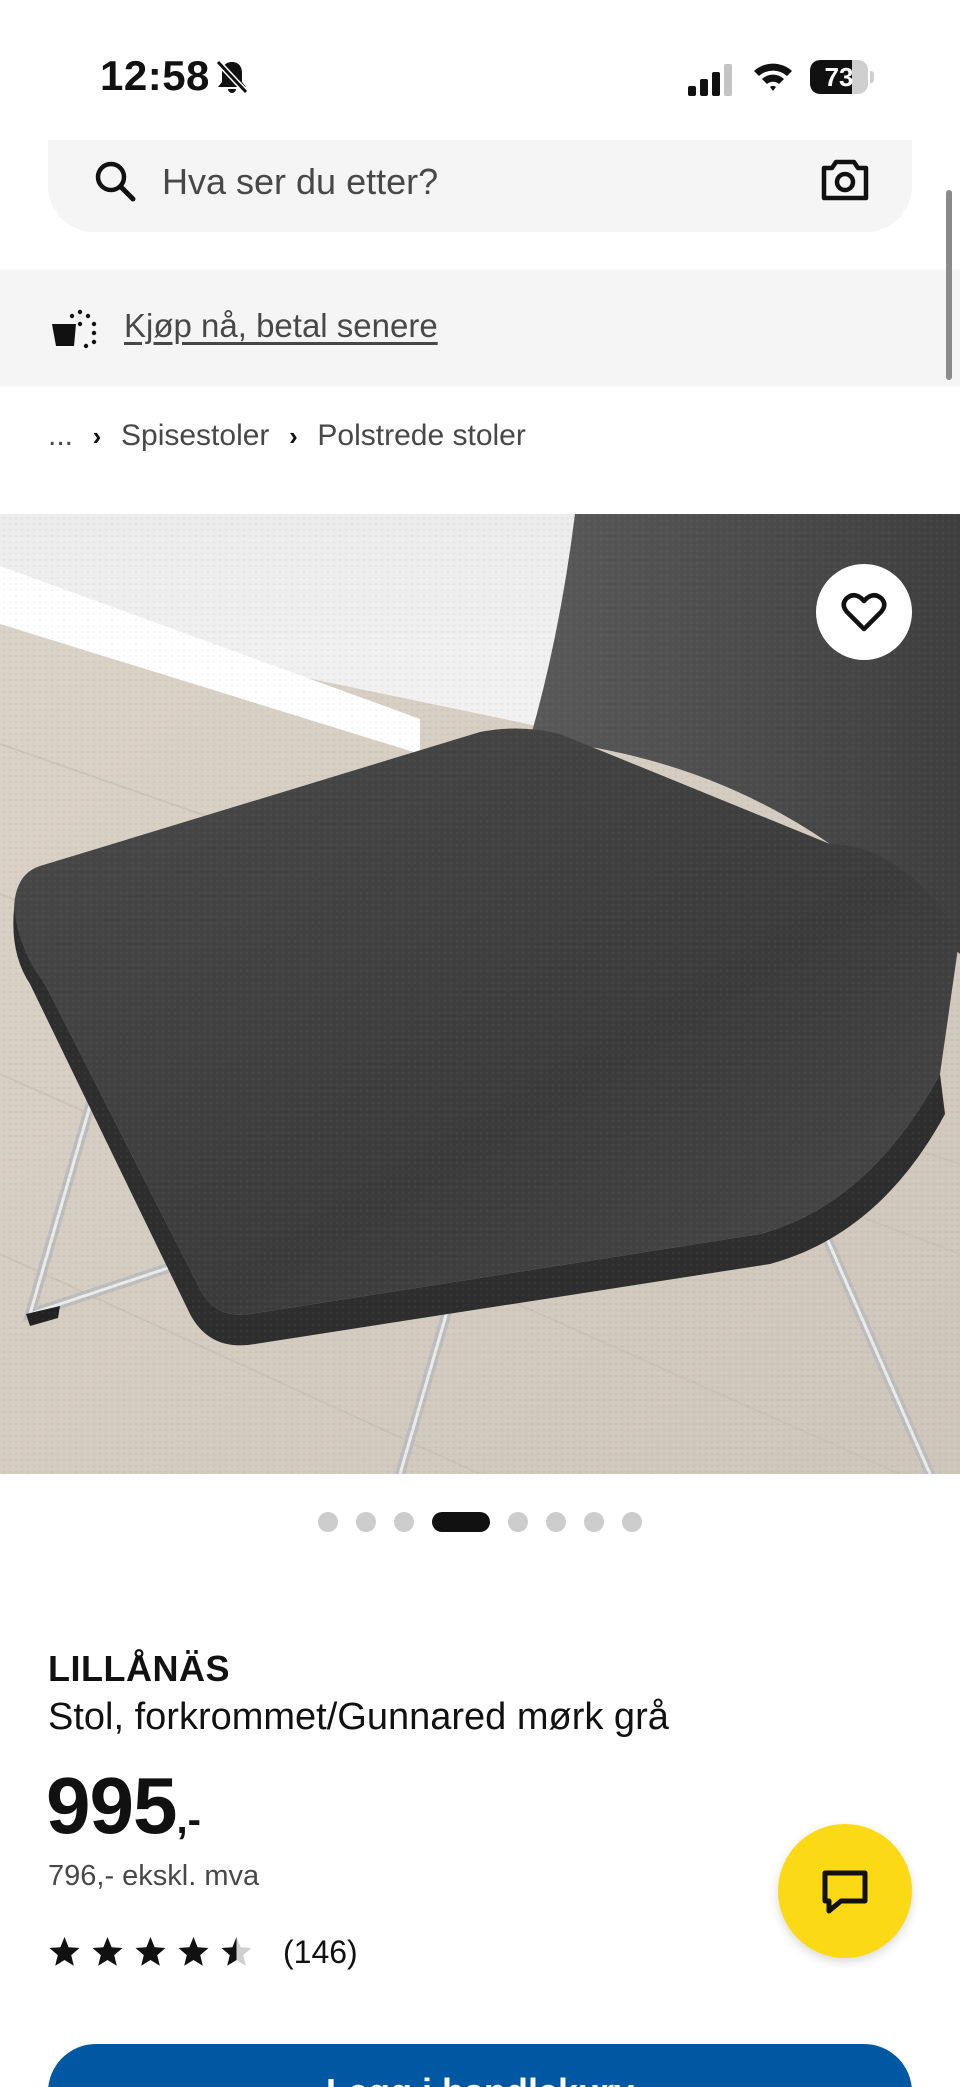 This screenshot has height=2087, width=960. I want to click on chat-icon, so click(845, 1892).